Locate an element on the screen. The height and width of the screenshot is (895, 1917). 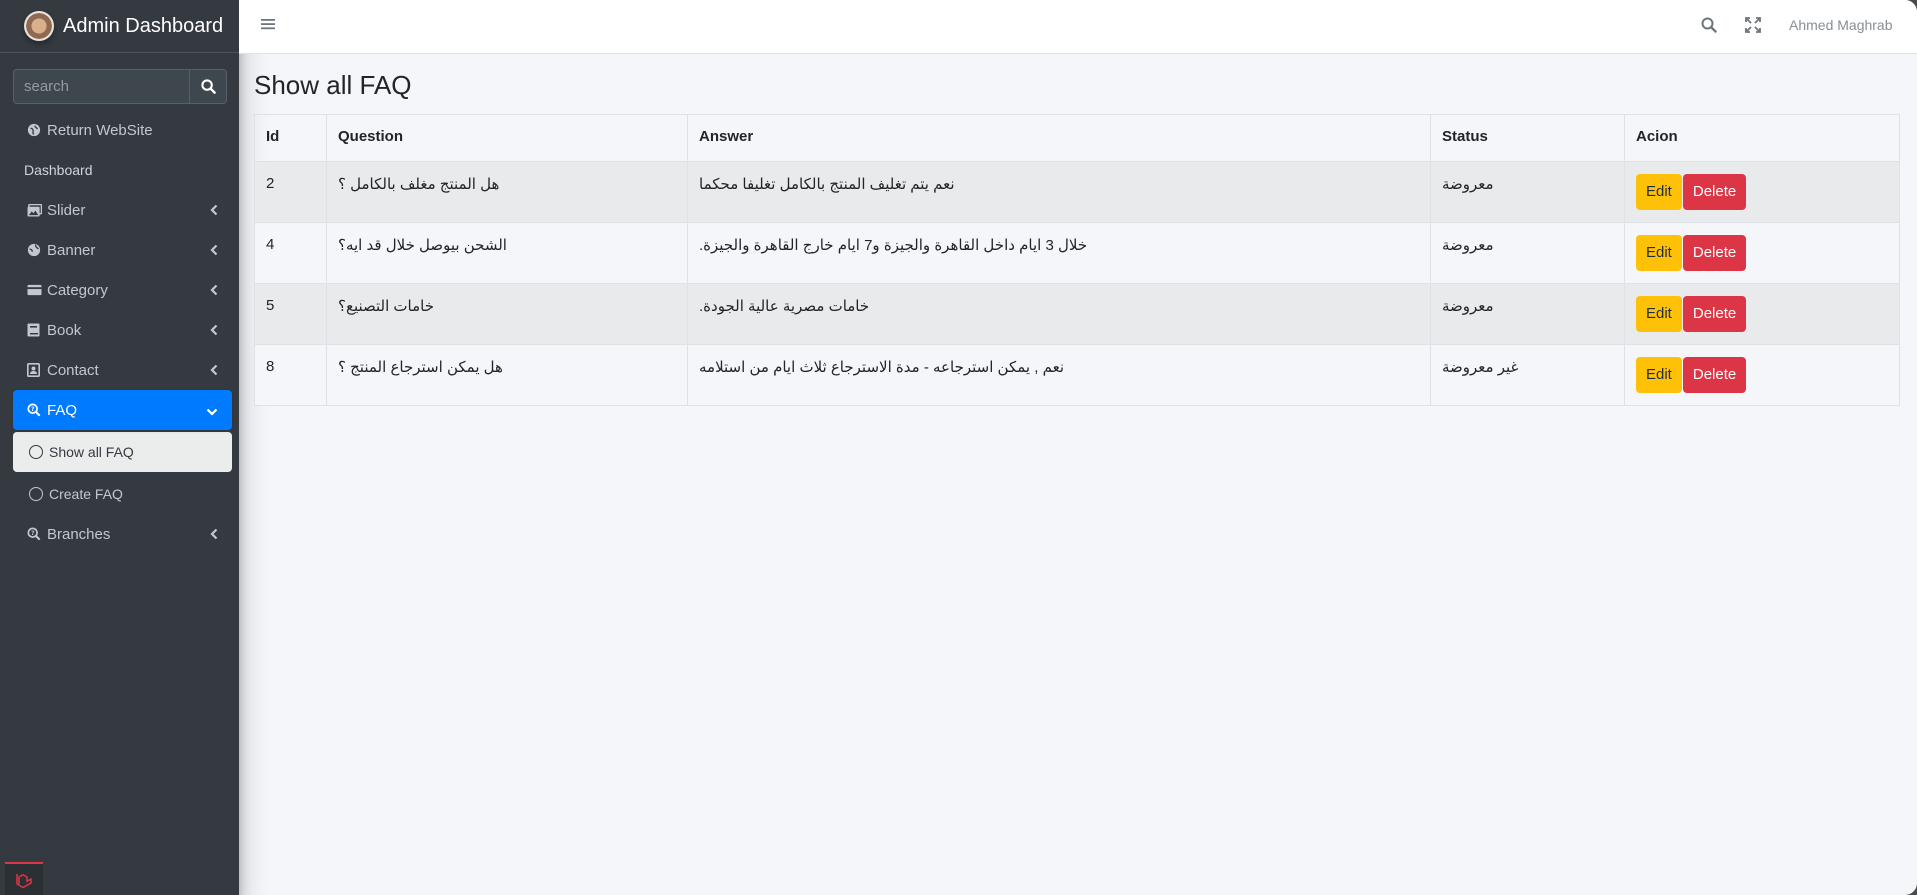
sidebar-item-category: Category is located at coordinates (122, 290).